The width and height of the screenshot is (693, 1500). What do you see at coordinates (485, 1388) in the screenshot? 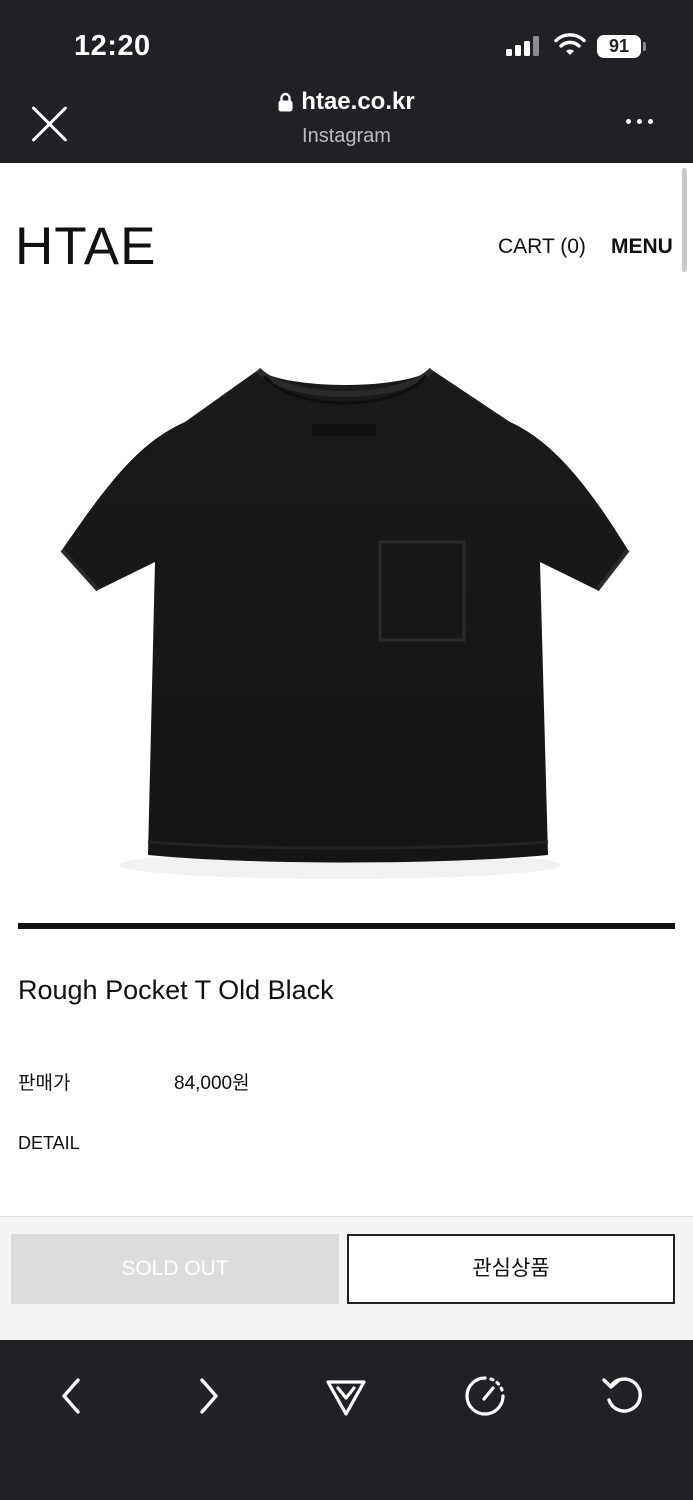
I see `speedometer-icon` at bounding box center [485, 1388].